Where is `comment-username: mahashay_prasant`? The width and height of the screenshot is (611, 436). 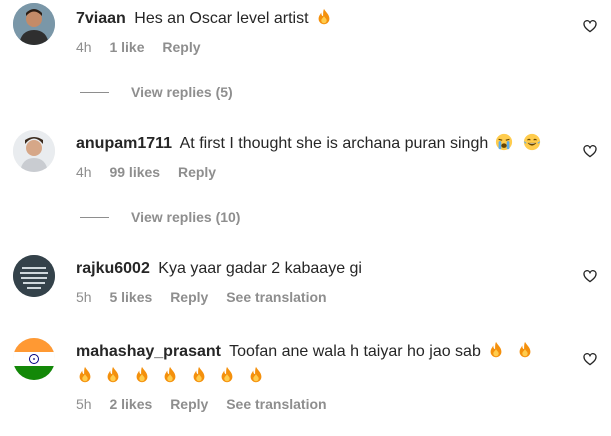
comment-username: mahashay_prasant is located at coordinates (148, 351).